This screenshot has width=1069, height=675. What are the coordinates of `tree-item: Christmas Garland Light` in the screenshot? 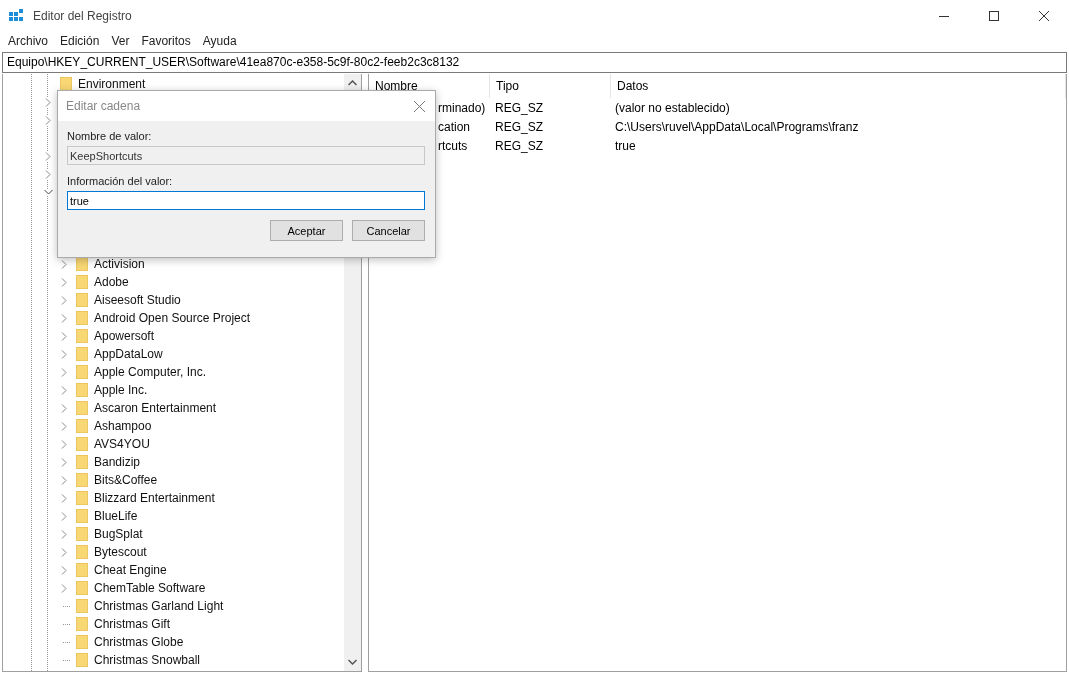 It's located at (159, 606).